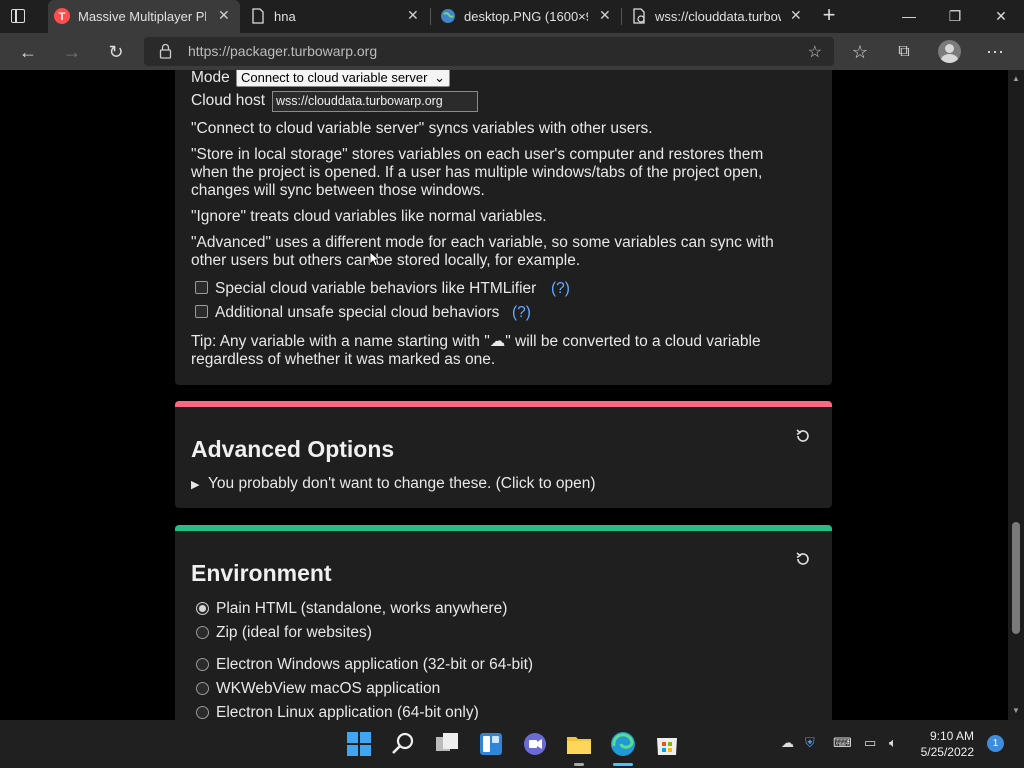  Describe the element at coordinates (787, 743) in the screenshot. I see `onedrive-offline-icon: ☁` at that location.